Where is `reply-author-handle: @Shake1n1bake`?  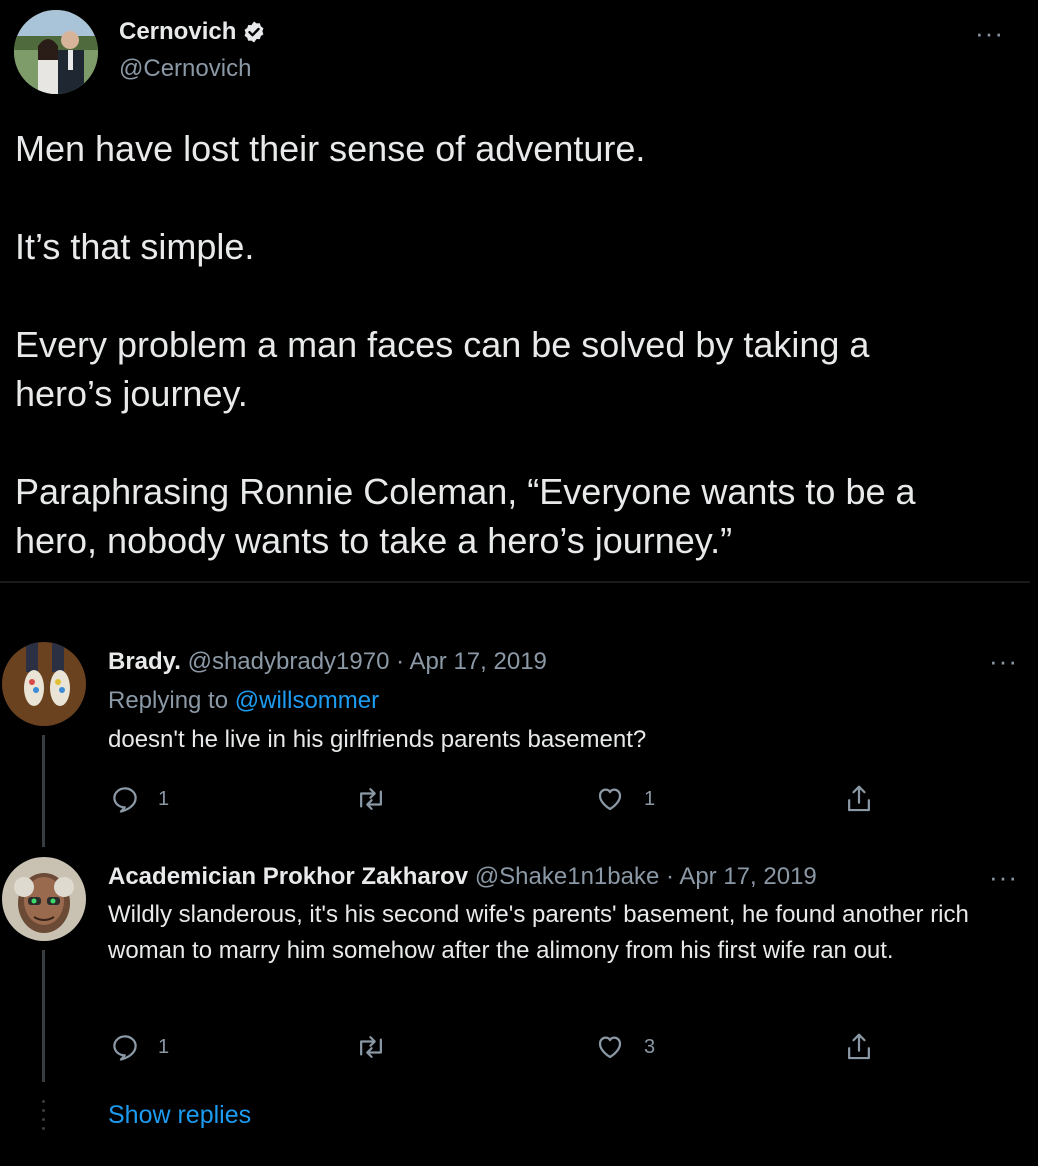
reply-author-handle: @Shake1n1bake is located at coordinates (567, 876).